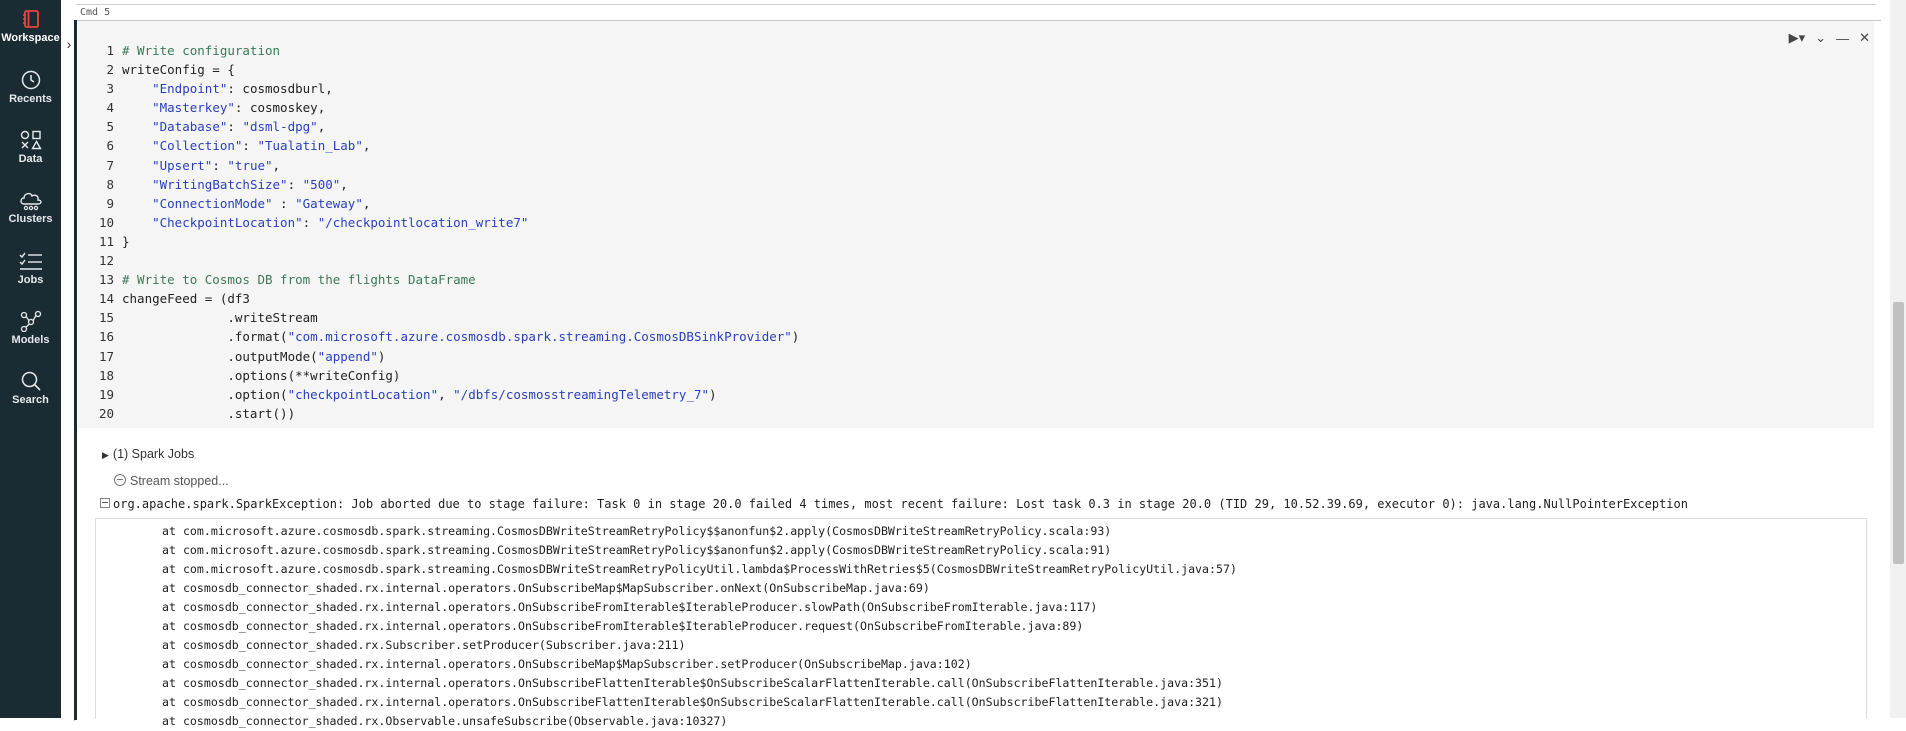 This screenshot has width=1906, height=731. What do you see at coordinates (110, 127) in the screenshot?
I see `line-number: 5` at bounding box center [110, 127].